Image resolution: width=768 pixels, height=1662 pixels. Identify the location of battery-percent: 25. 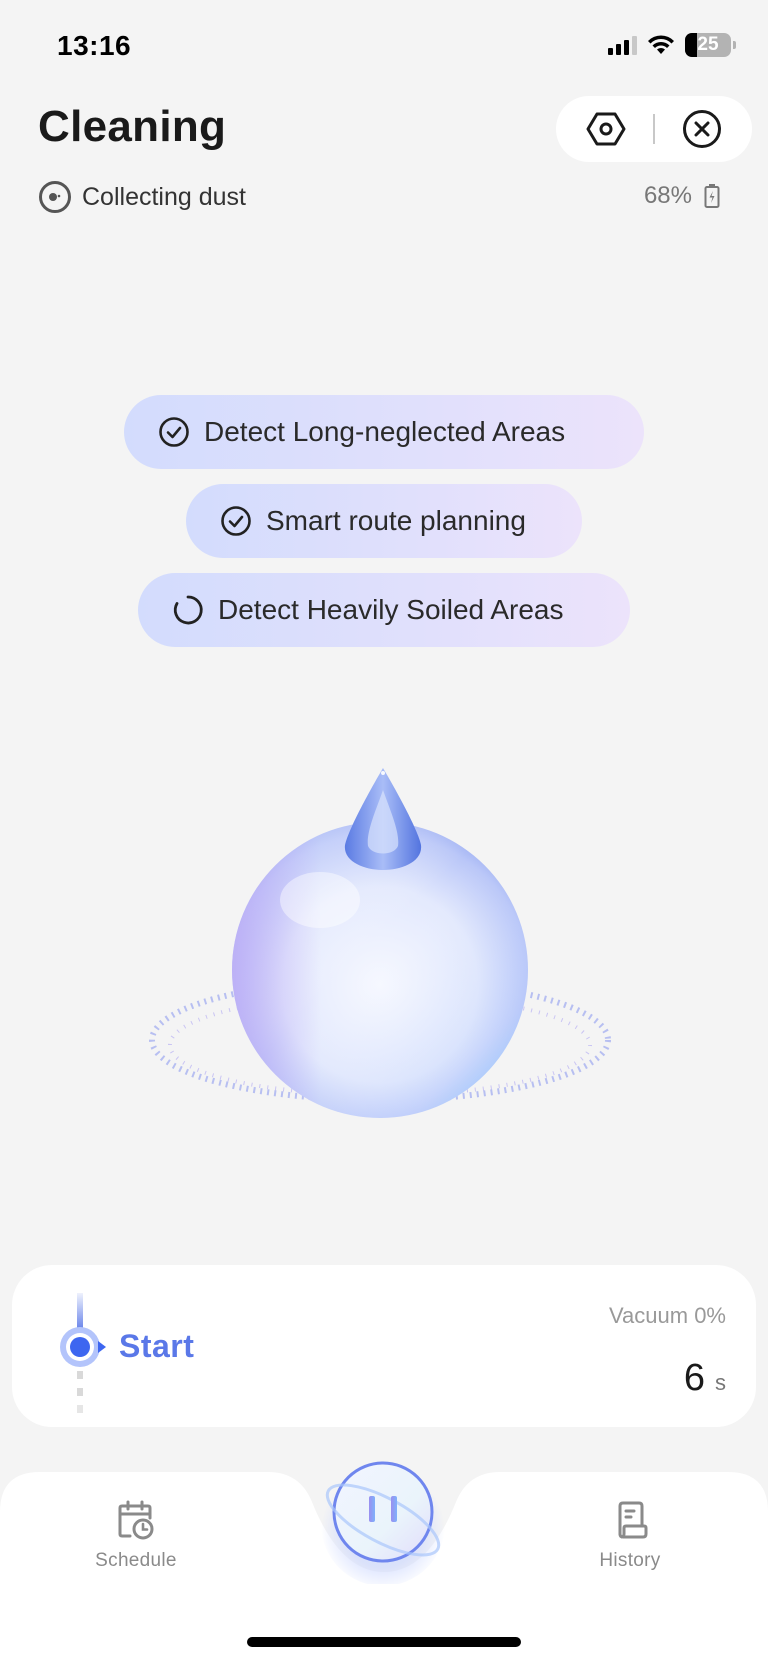
(708, 44).